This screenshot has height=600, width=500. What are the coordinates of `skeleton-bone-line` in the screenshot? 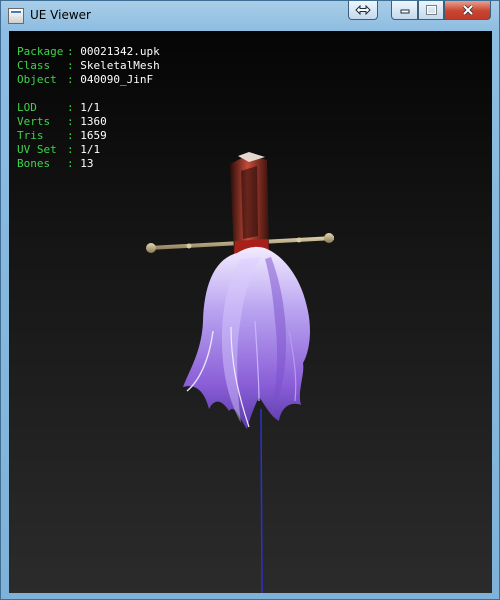 It's located at (261, 500).